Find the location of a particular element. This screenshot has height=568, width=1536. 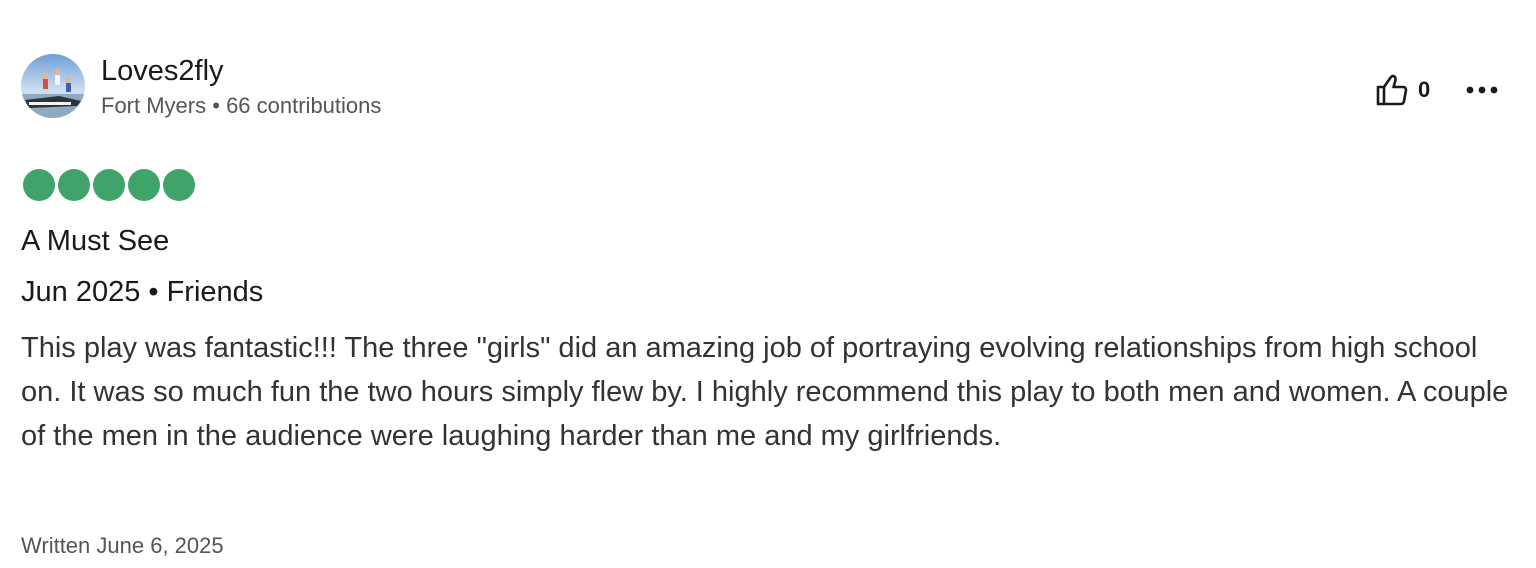

ellipsis-icon is located at coordinates (1482, 90).